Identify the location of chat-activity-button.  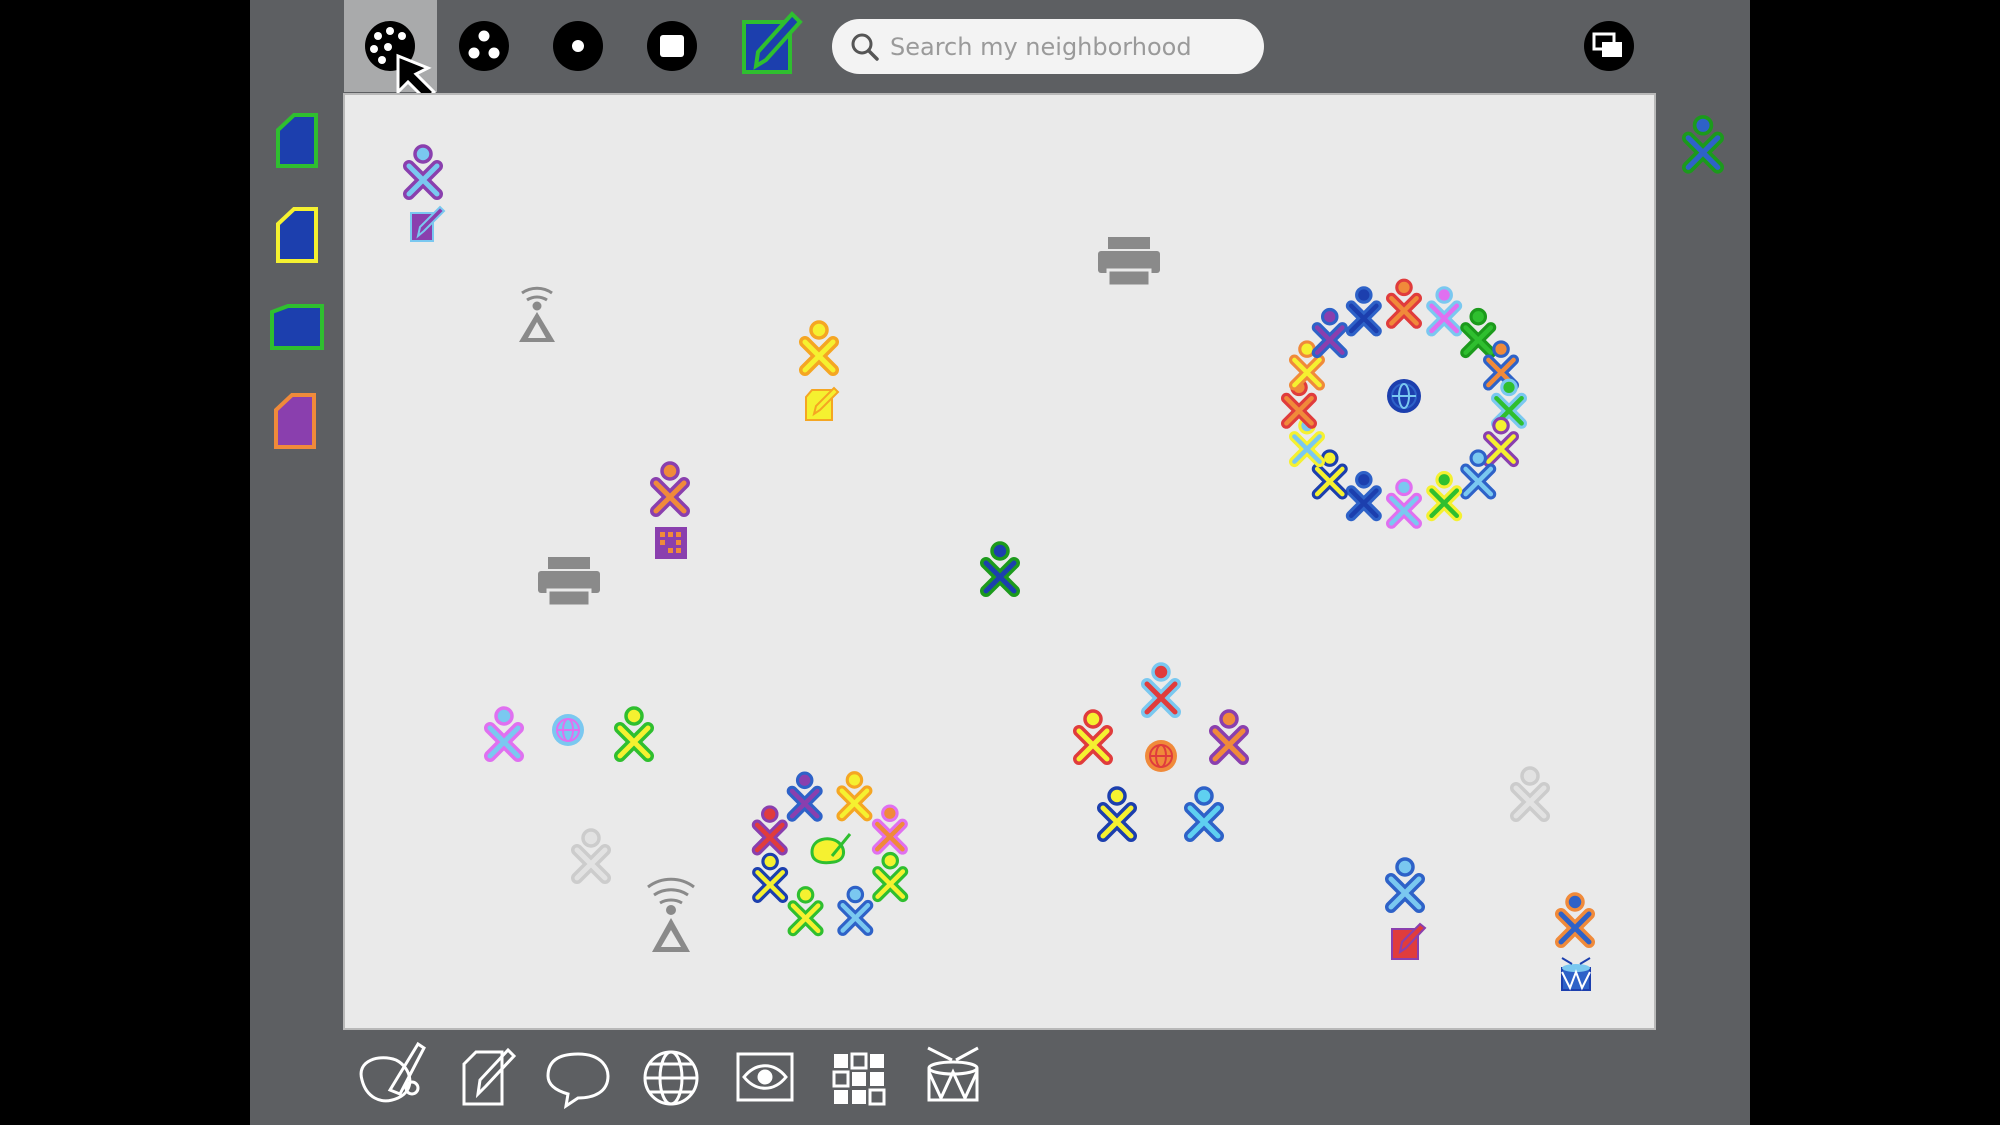
(578, 1081).